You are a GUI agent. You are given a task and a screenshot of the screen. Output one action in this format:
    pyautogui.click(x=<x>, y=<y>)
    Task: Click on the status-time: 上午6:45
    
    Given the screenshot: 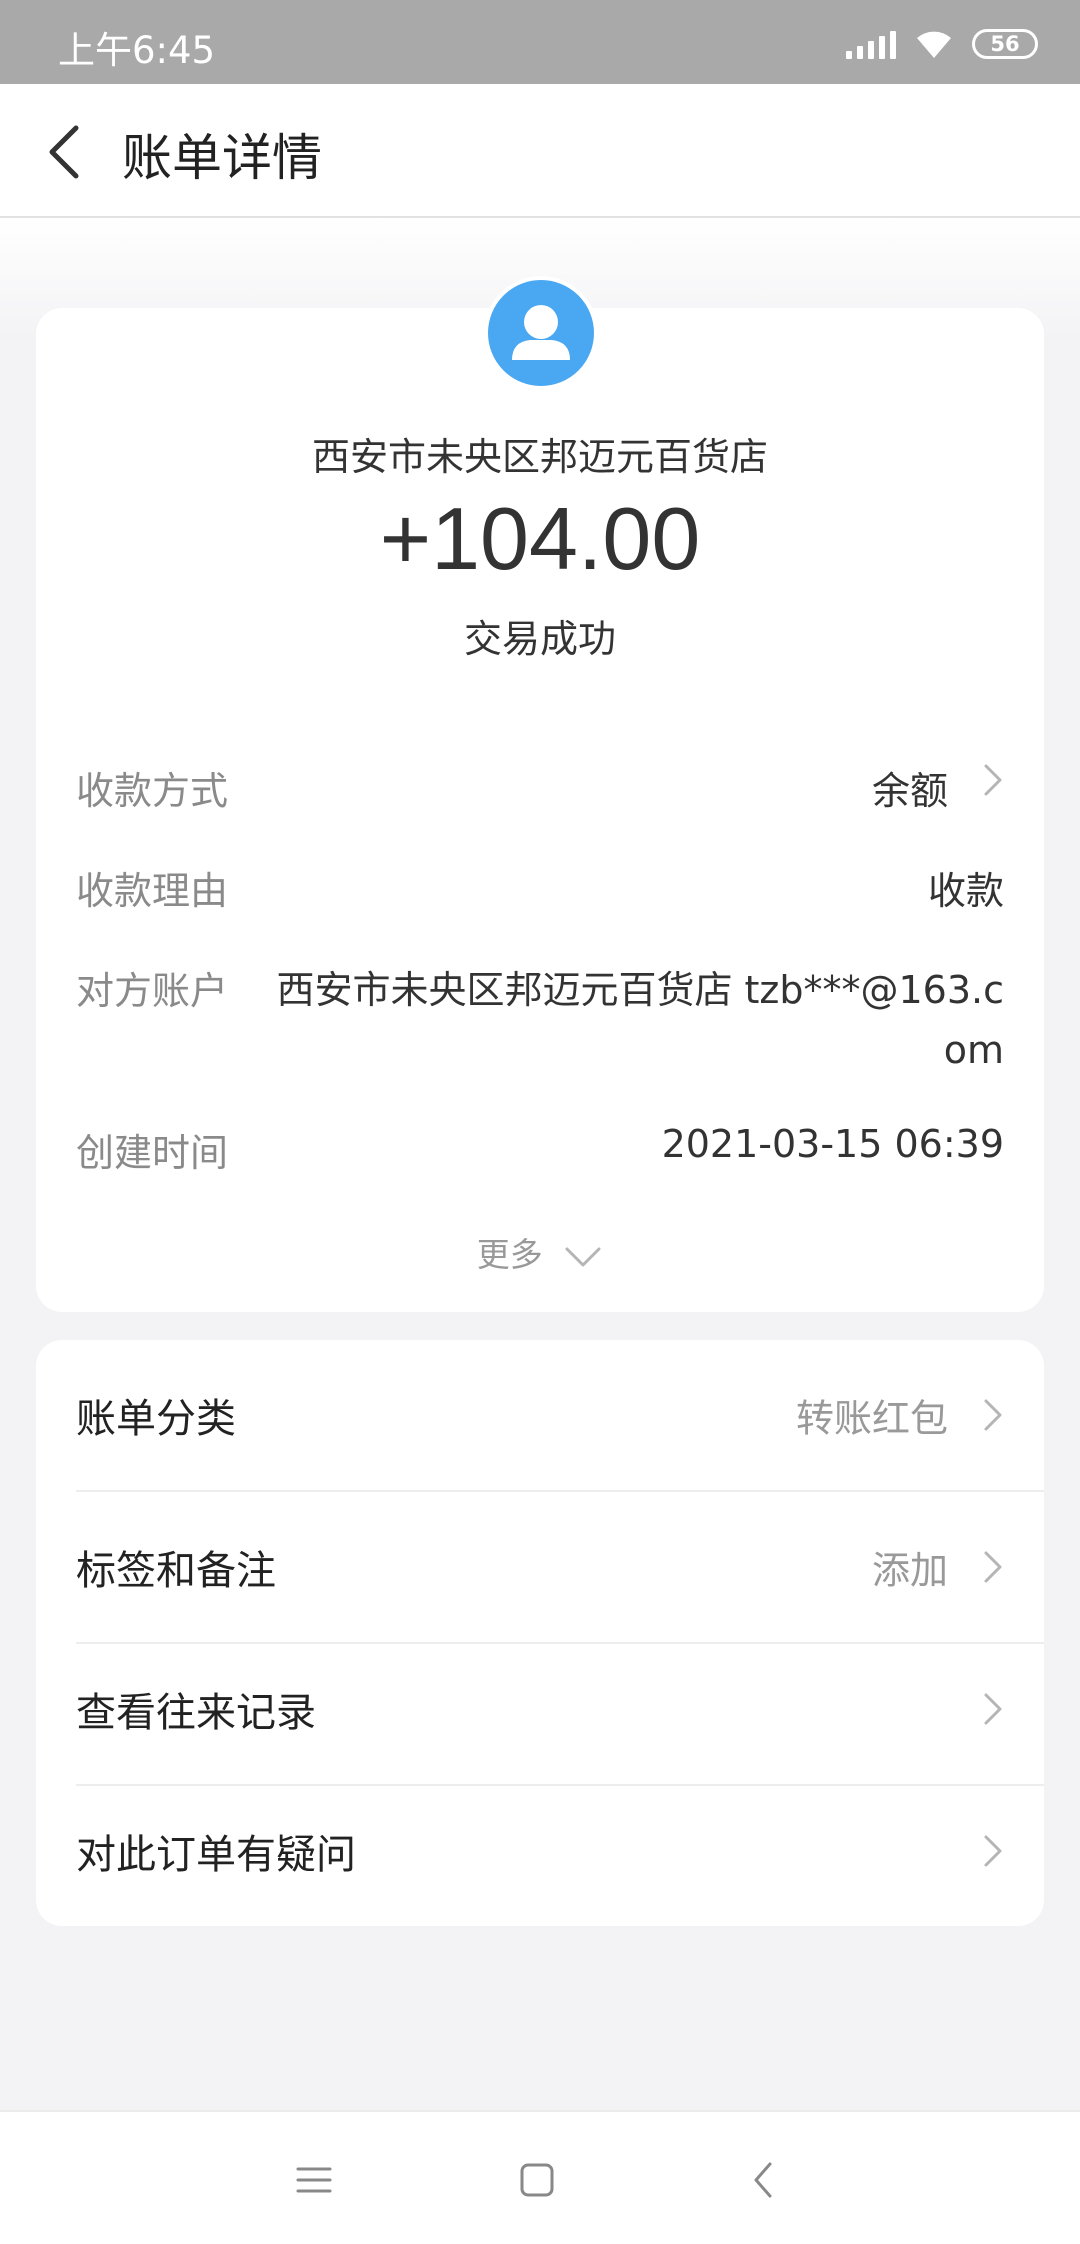 What is the action you would take?
    pyautogui.click(x=137, y=50)
    